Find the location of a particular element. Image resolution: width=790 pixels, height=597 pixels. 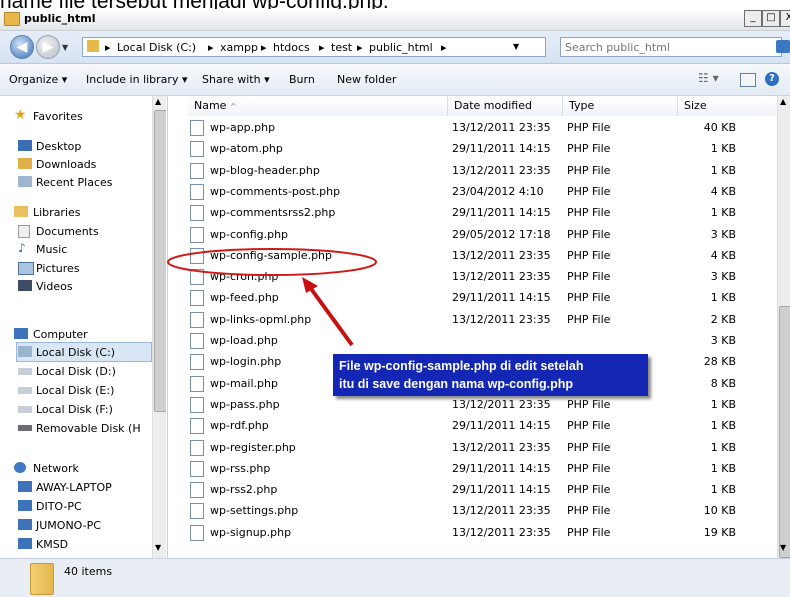

arrow-head-icon is located at coordinates (310, 285).